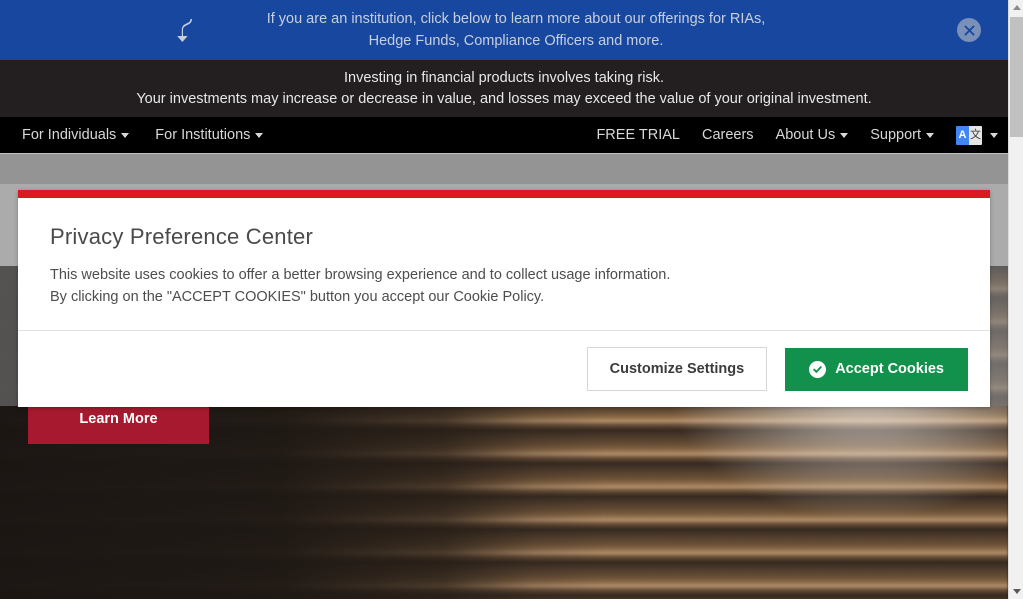 Image resolution: width=1023 pixels, height=599 pixels. I want to click on accept-cookies-button: Accept Cookies, so click(876, 369).